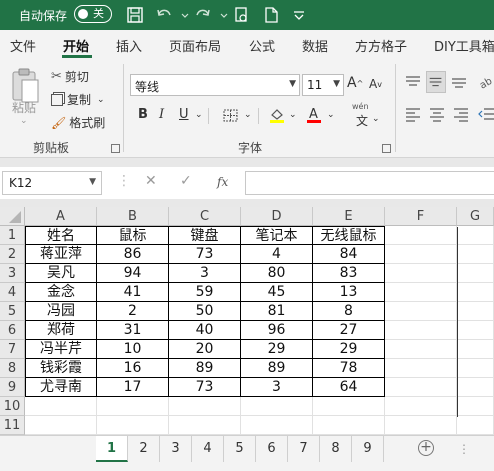  What do you see at coordinates (248, 115) in the screenshot?
I see `borders-dropdown-icon: ⌄` at bounding box center [248, 115].